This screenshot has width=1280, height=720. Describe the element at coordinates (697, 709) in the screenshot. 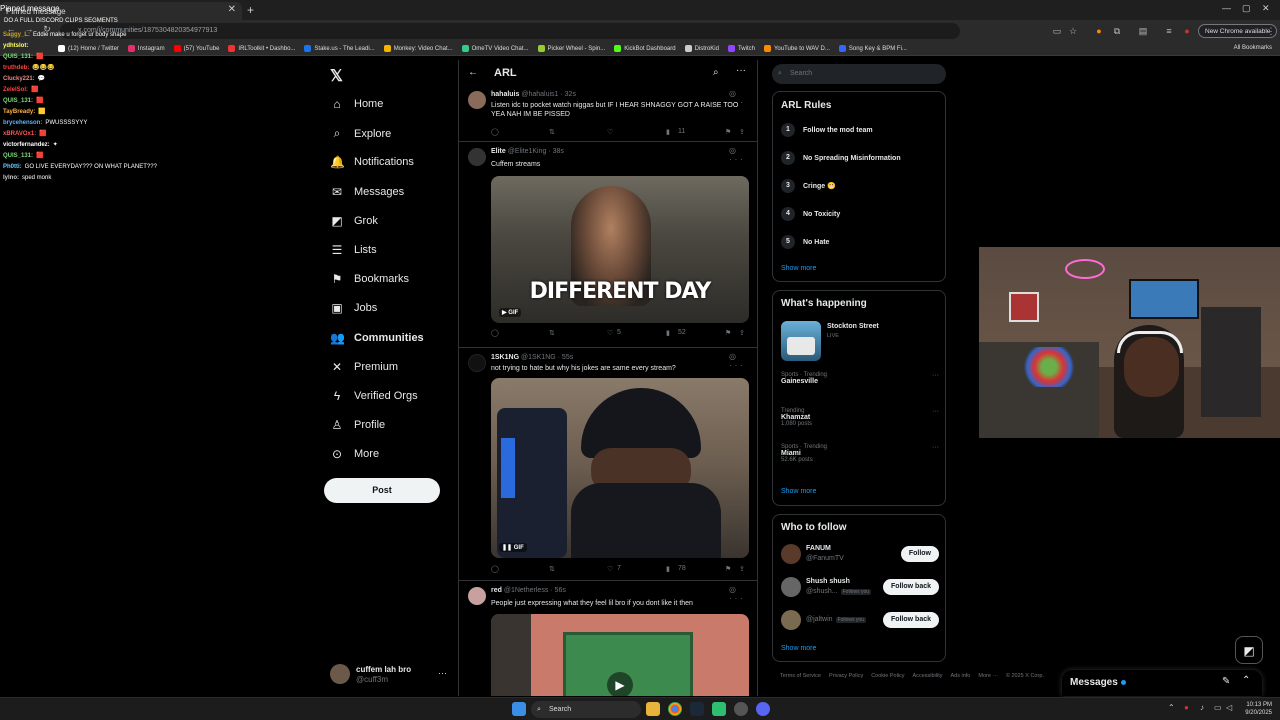

I see `steam-icon` at that location.